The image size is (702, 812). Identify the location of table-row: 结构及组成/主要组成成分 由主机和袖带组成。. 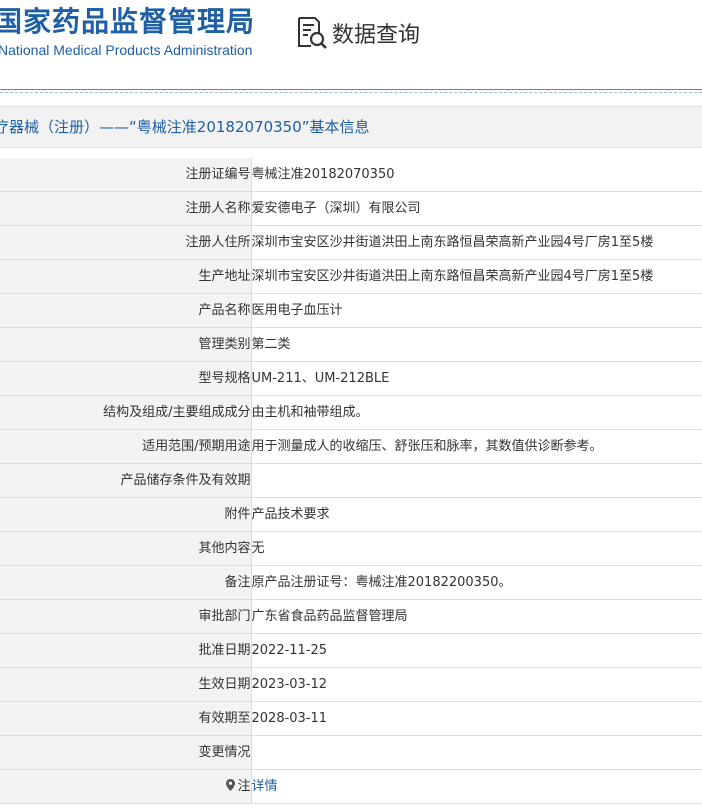
(351, 412).